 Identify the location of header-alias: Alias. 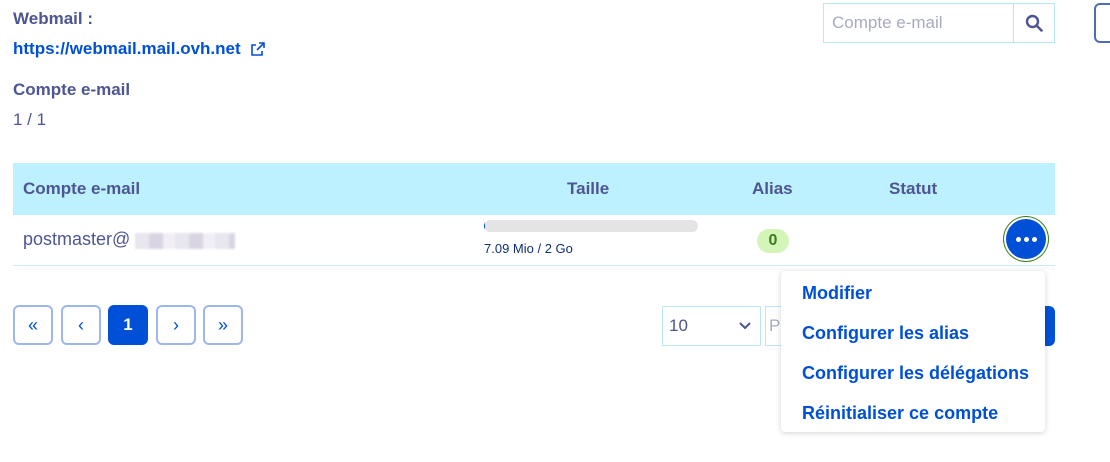
(772, 189).